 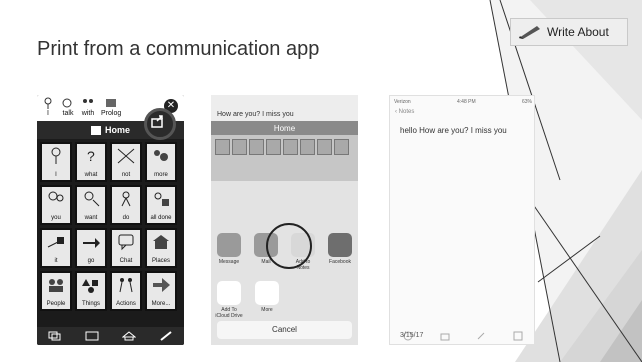 What do you see at coordinates (56, 196) in the screenshot?
I see `you-symbol-icon` at bounding box center [56, 196].